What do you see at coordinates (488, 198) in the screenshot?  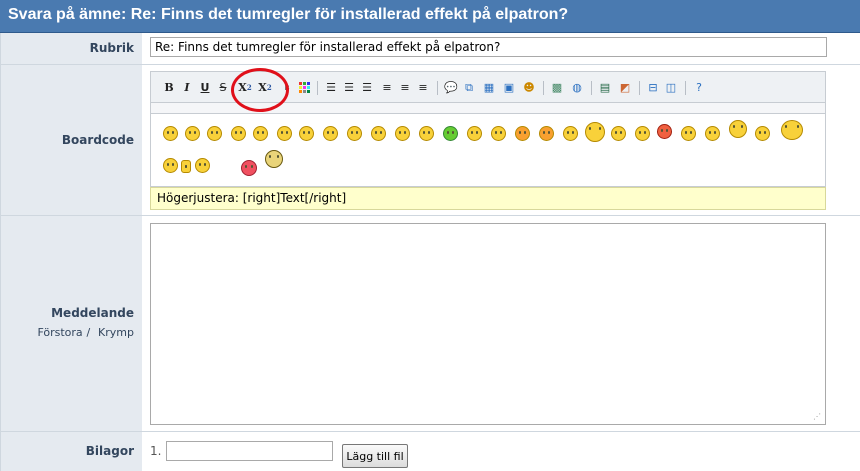 I see `boardcode-hint: Högerjustera: [right]Text[/right]` at bounding box center [488, 198].